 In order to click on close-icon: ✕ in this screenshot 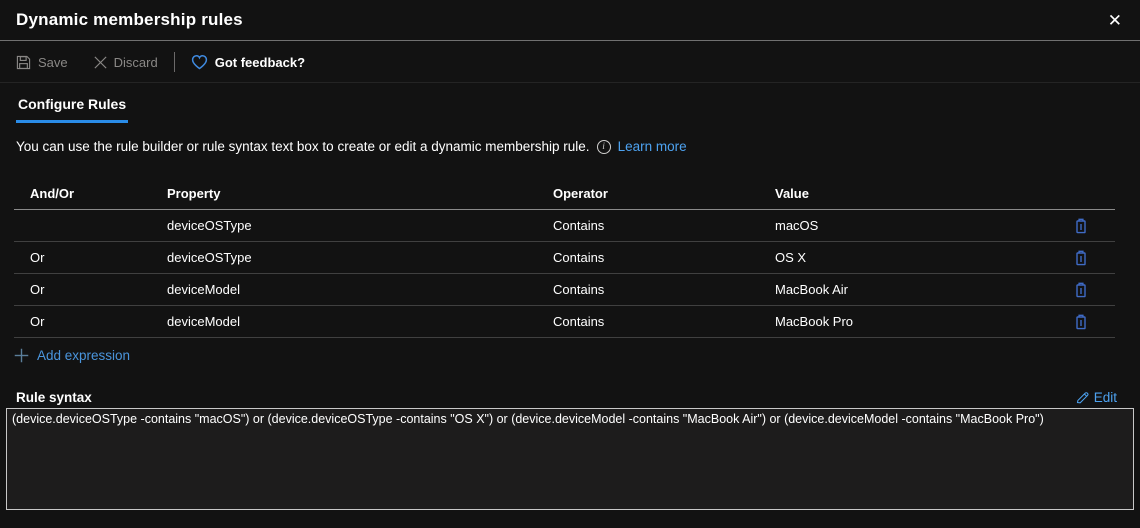, I will do `click(1114, 20)`.